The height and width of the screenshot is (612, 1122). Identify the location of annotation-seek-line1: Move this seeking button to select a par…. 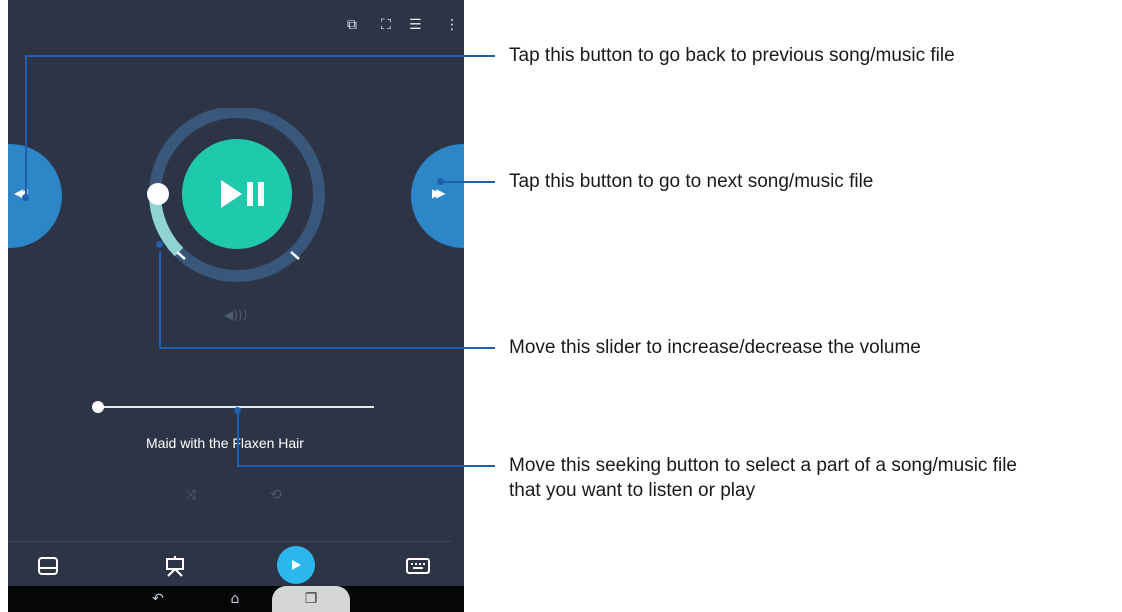
(763, 465).